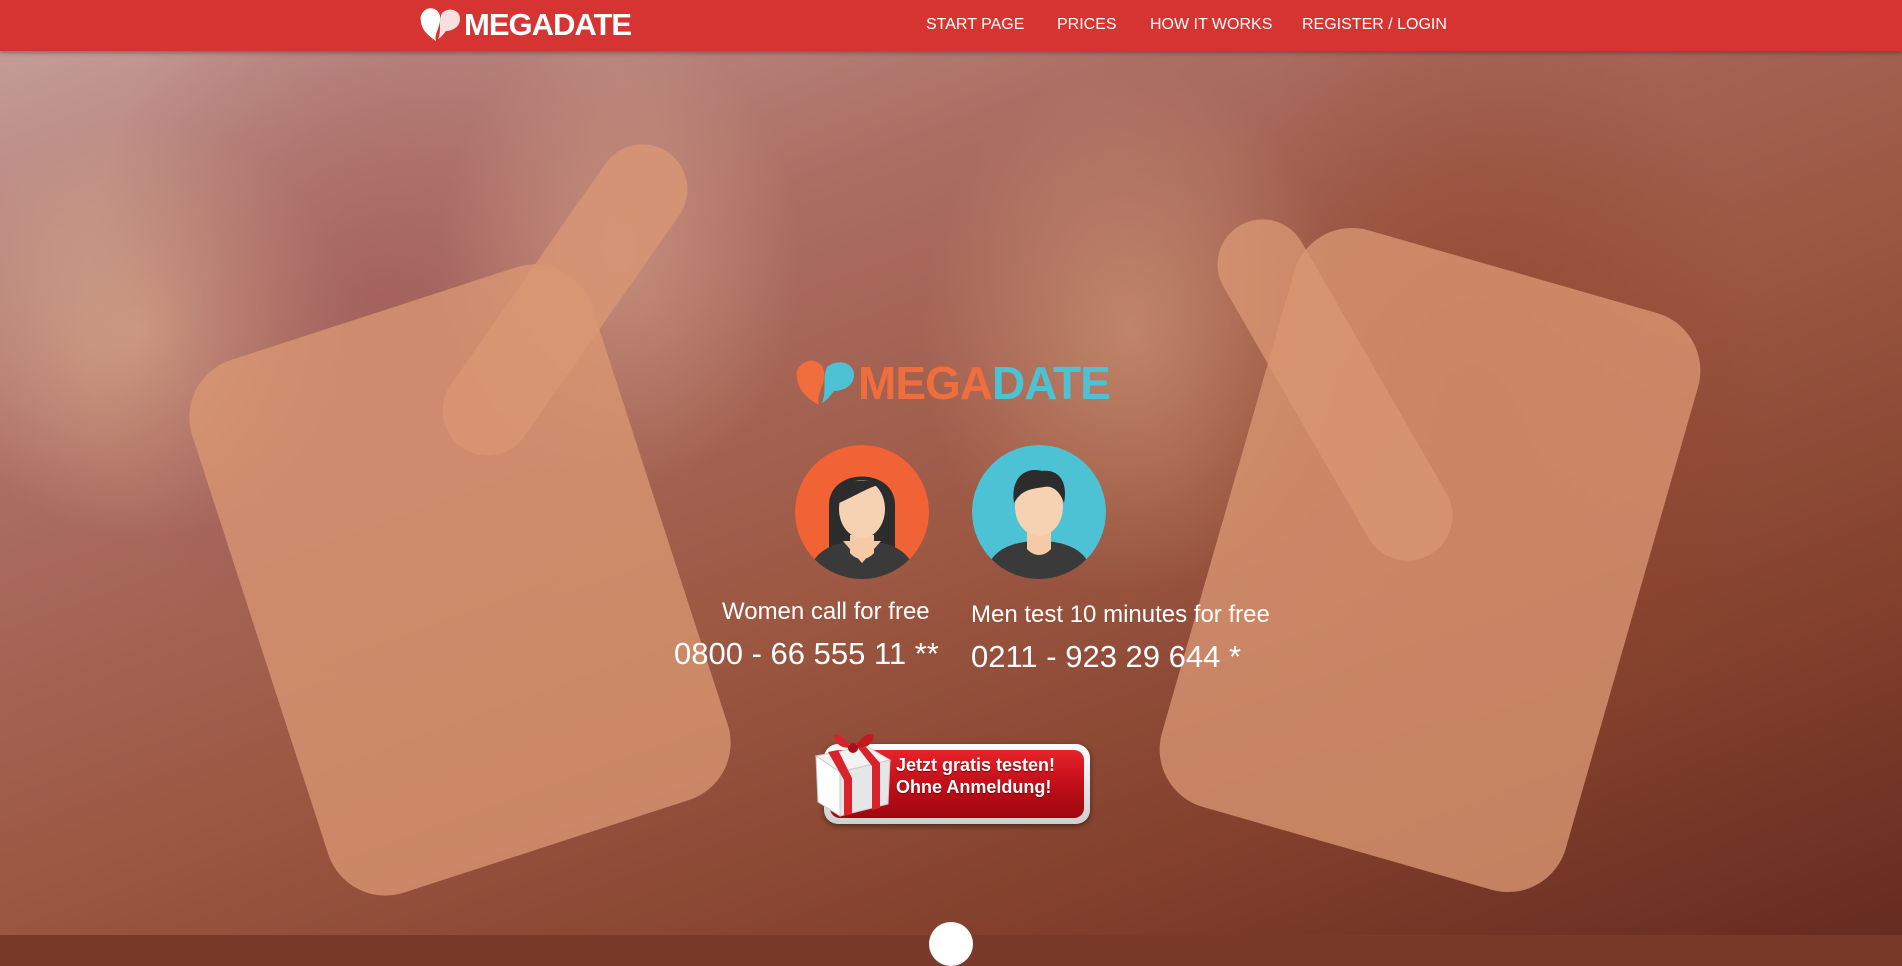 This screenshot has width=1902, height=966. Describe the element at coordinates (862, 512) in the screenshot. I see `woman-avatar-icon` at that location.